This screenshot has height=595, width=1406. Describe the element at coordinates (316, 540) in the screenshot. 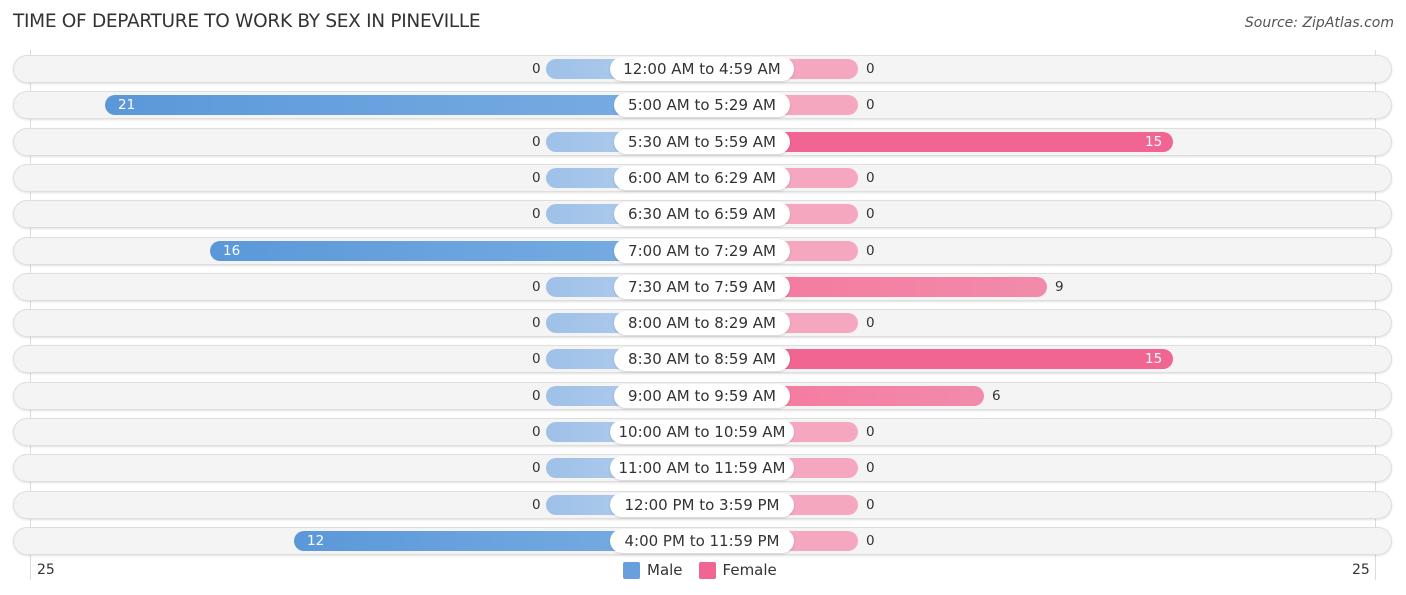

I see `value-label-male: 12` at that location.